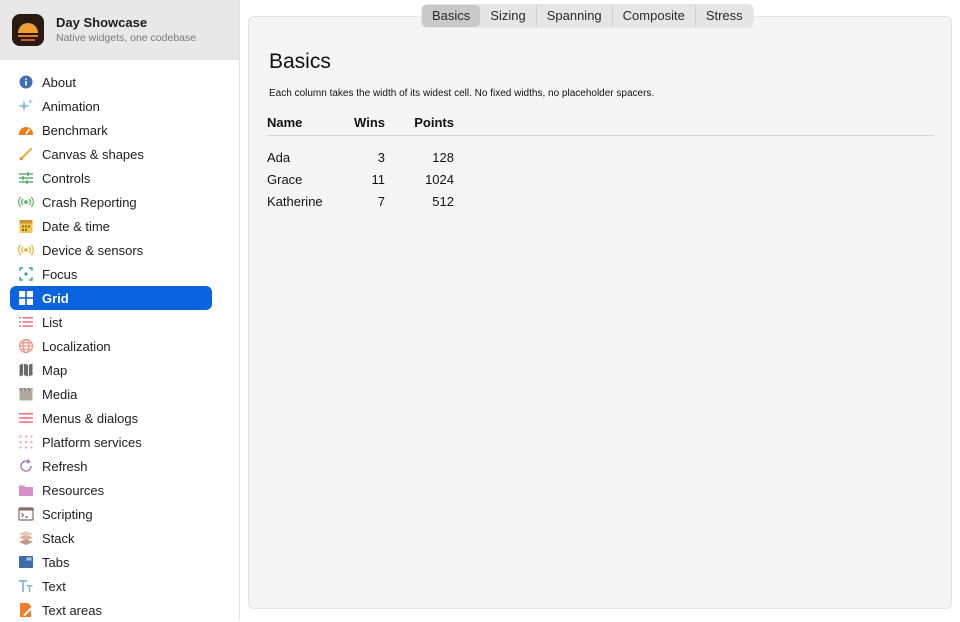 The image size is (960, 622). What do you see at coordinates (111, 394) in the screenshot?
I see `sidebar-item-media: Media` at bounding box center [111, 394].